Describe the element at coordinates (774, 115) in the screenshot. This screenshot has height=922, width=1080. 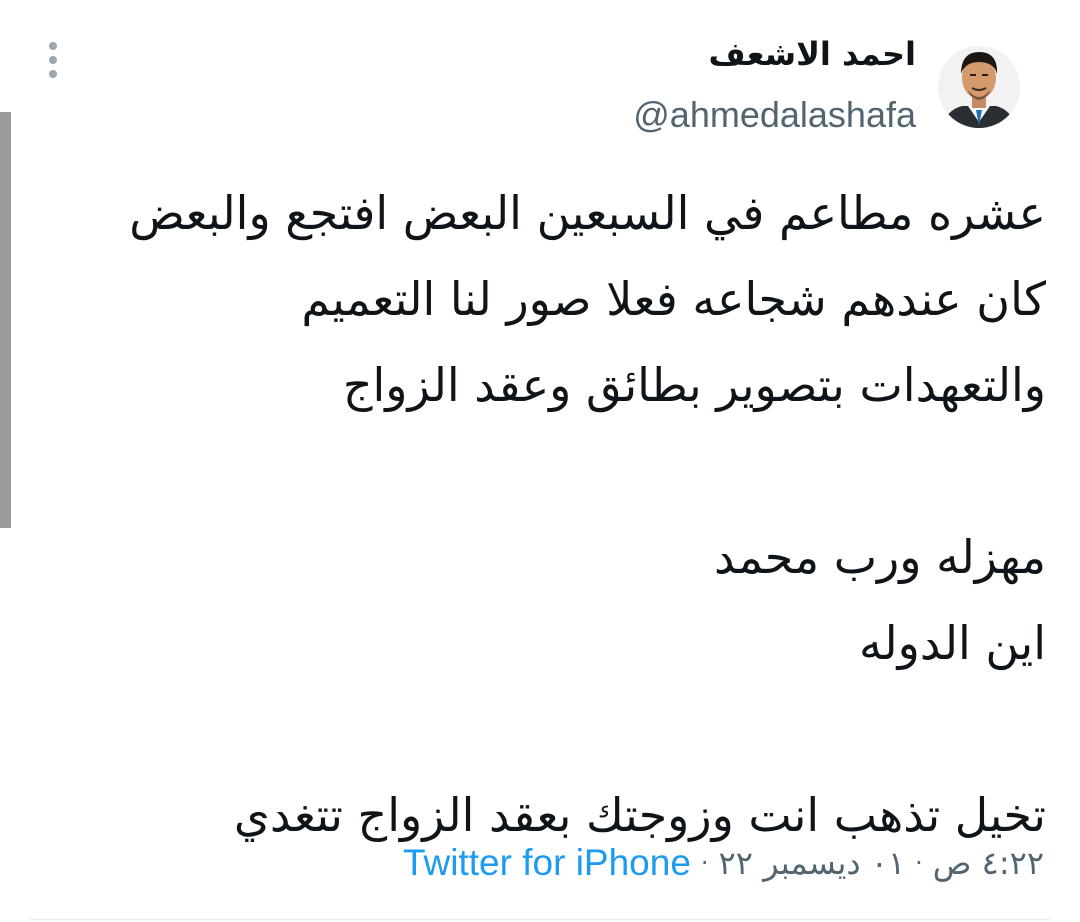
I see `user-handle: @ahmedalashafa` at that location.